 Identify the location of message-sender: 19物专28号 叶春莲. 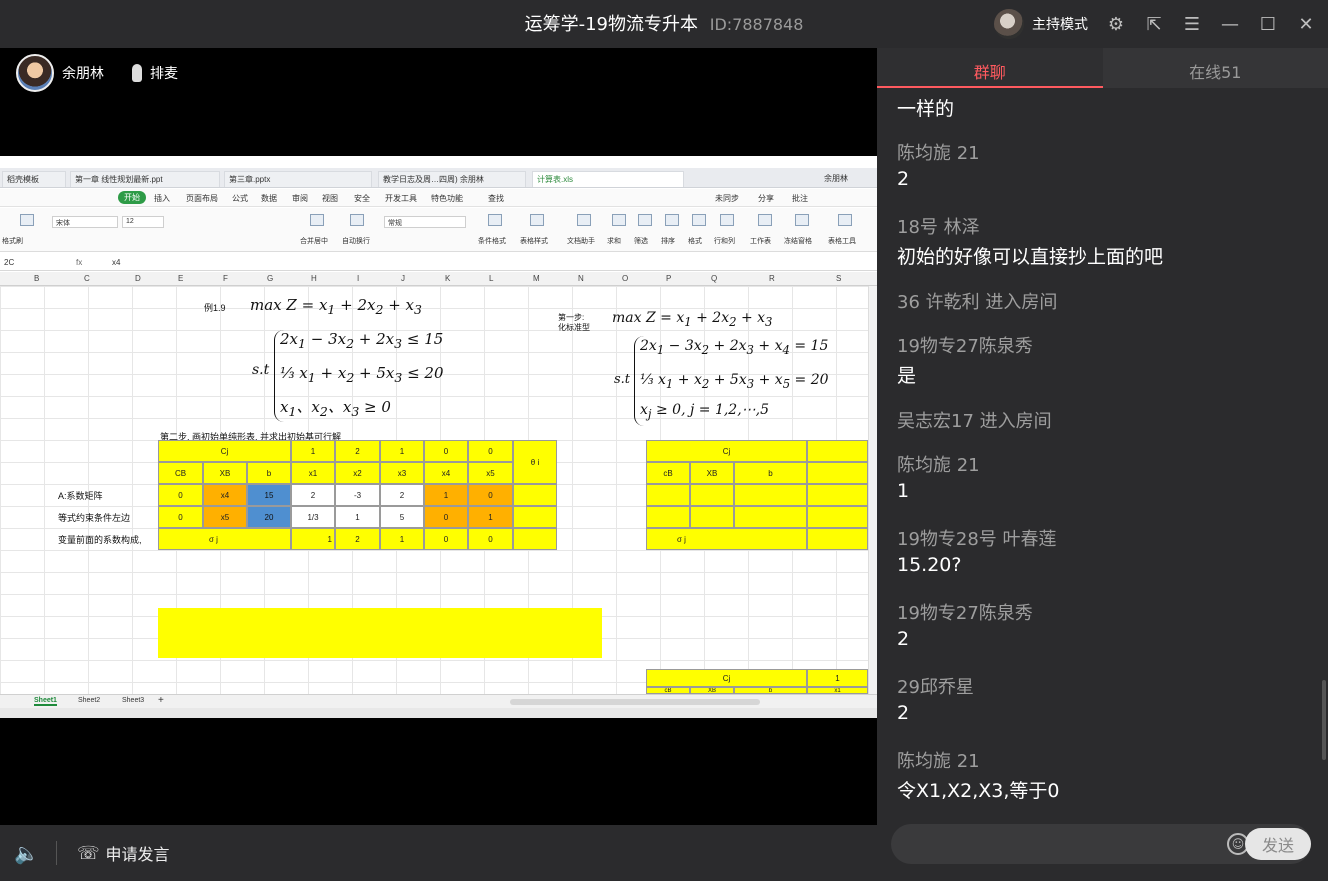
(977, 539).